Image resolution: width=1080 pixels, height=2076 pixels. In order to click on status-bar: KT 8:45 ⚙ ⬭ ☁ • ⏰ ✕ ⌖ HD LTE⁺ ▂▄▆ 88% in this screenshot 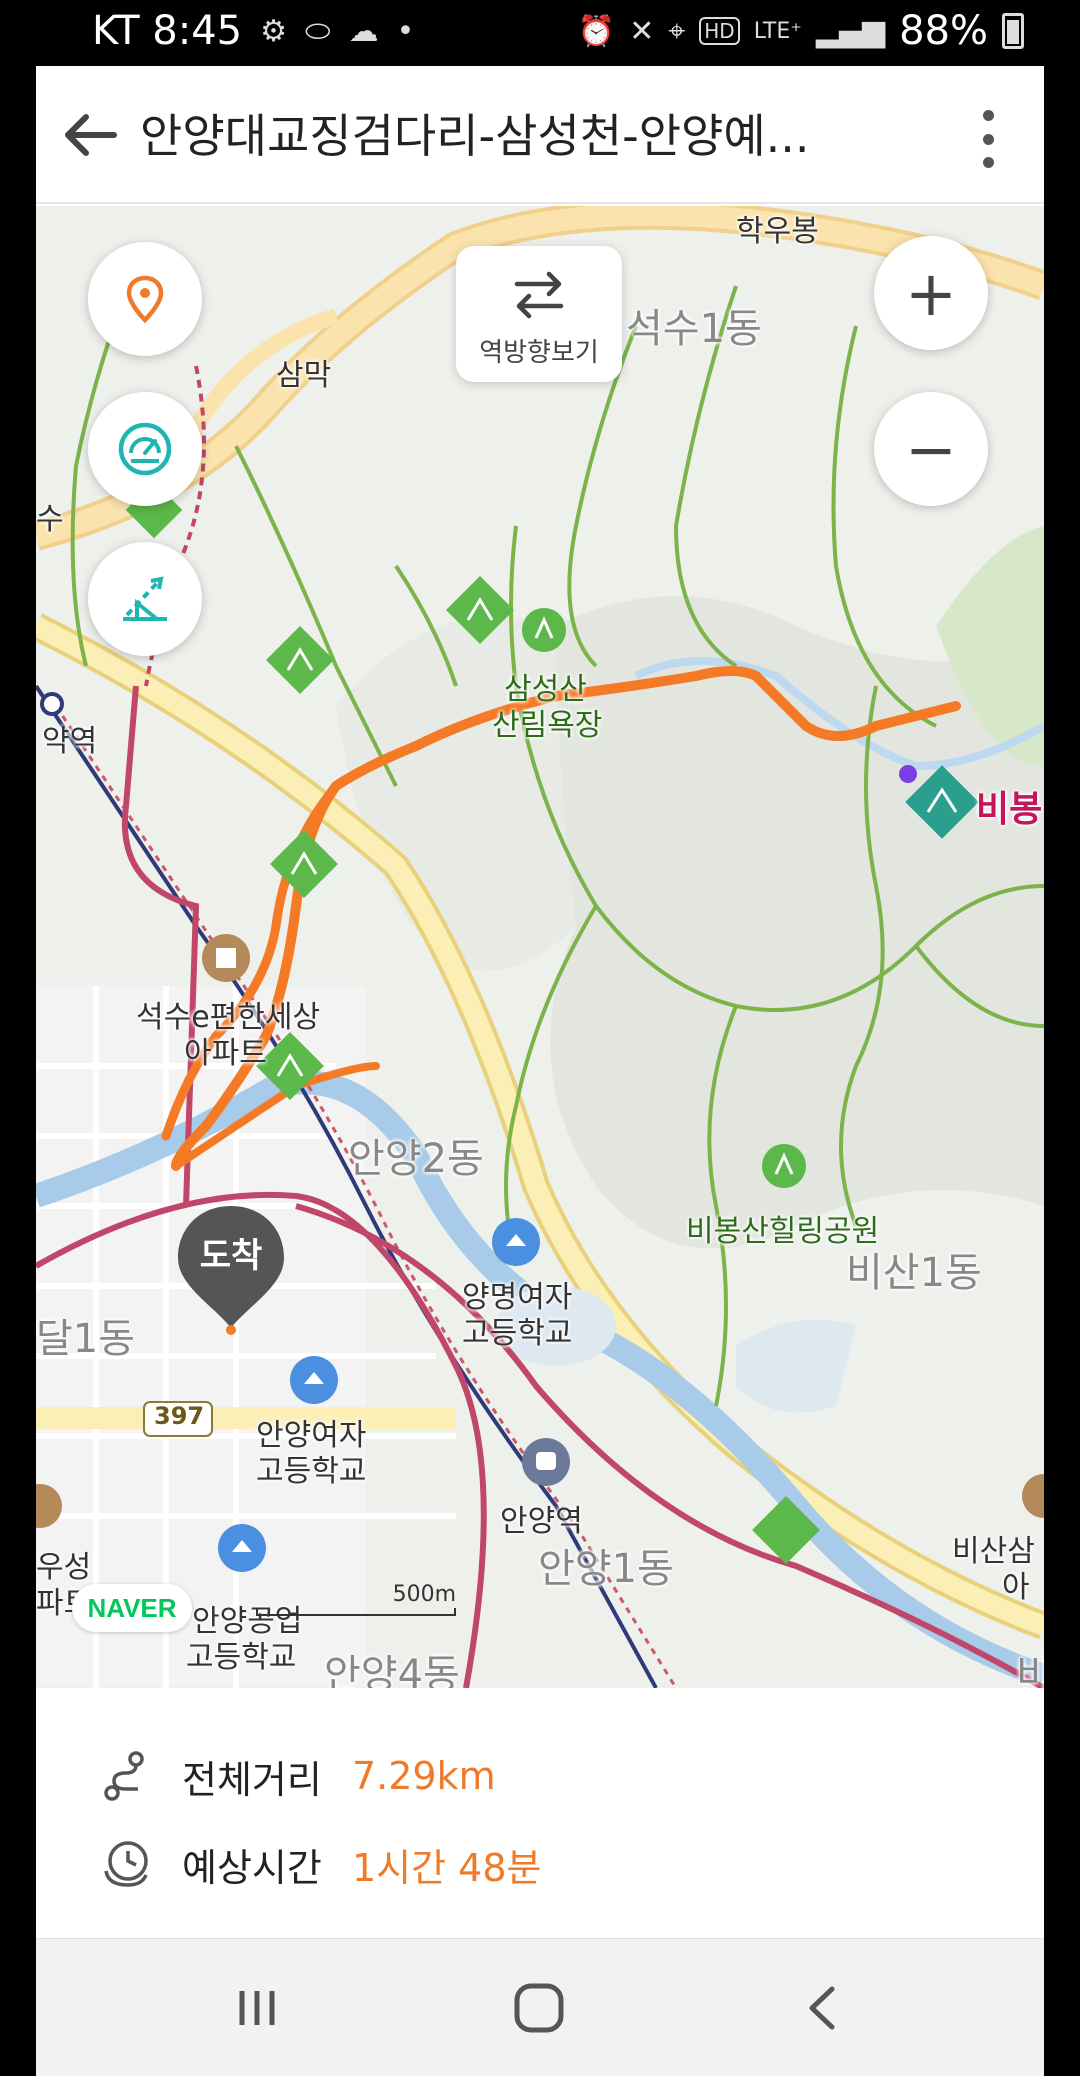, I will do `click(540, 33)`.